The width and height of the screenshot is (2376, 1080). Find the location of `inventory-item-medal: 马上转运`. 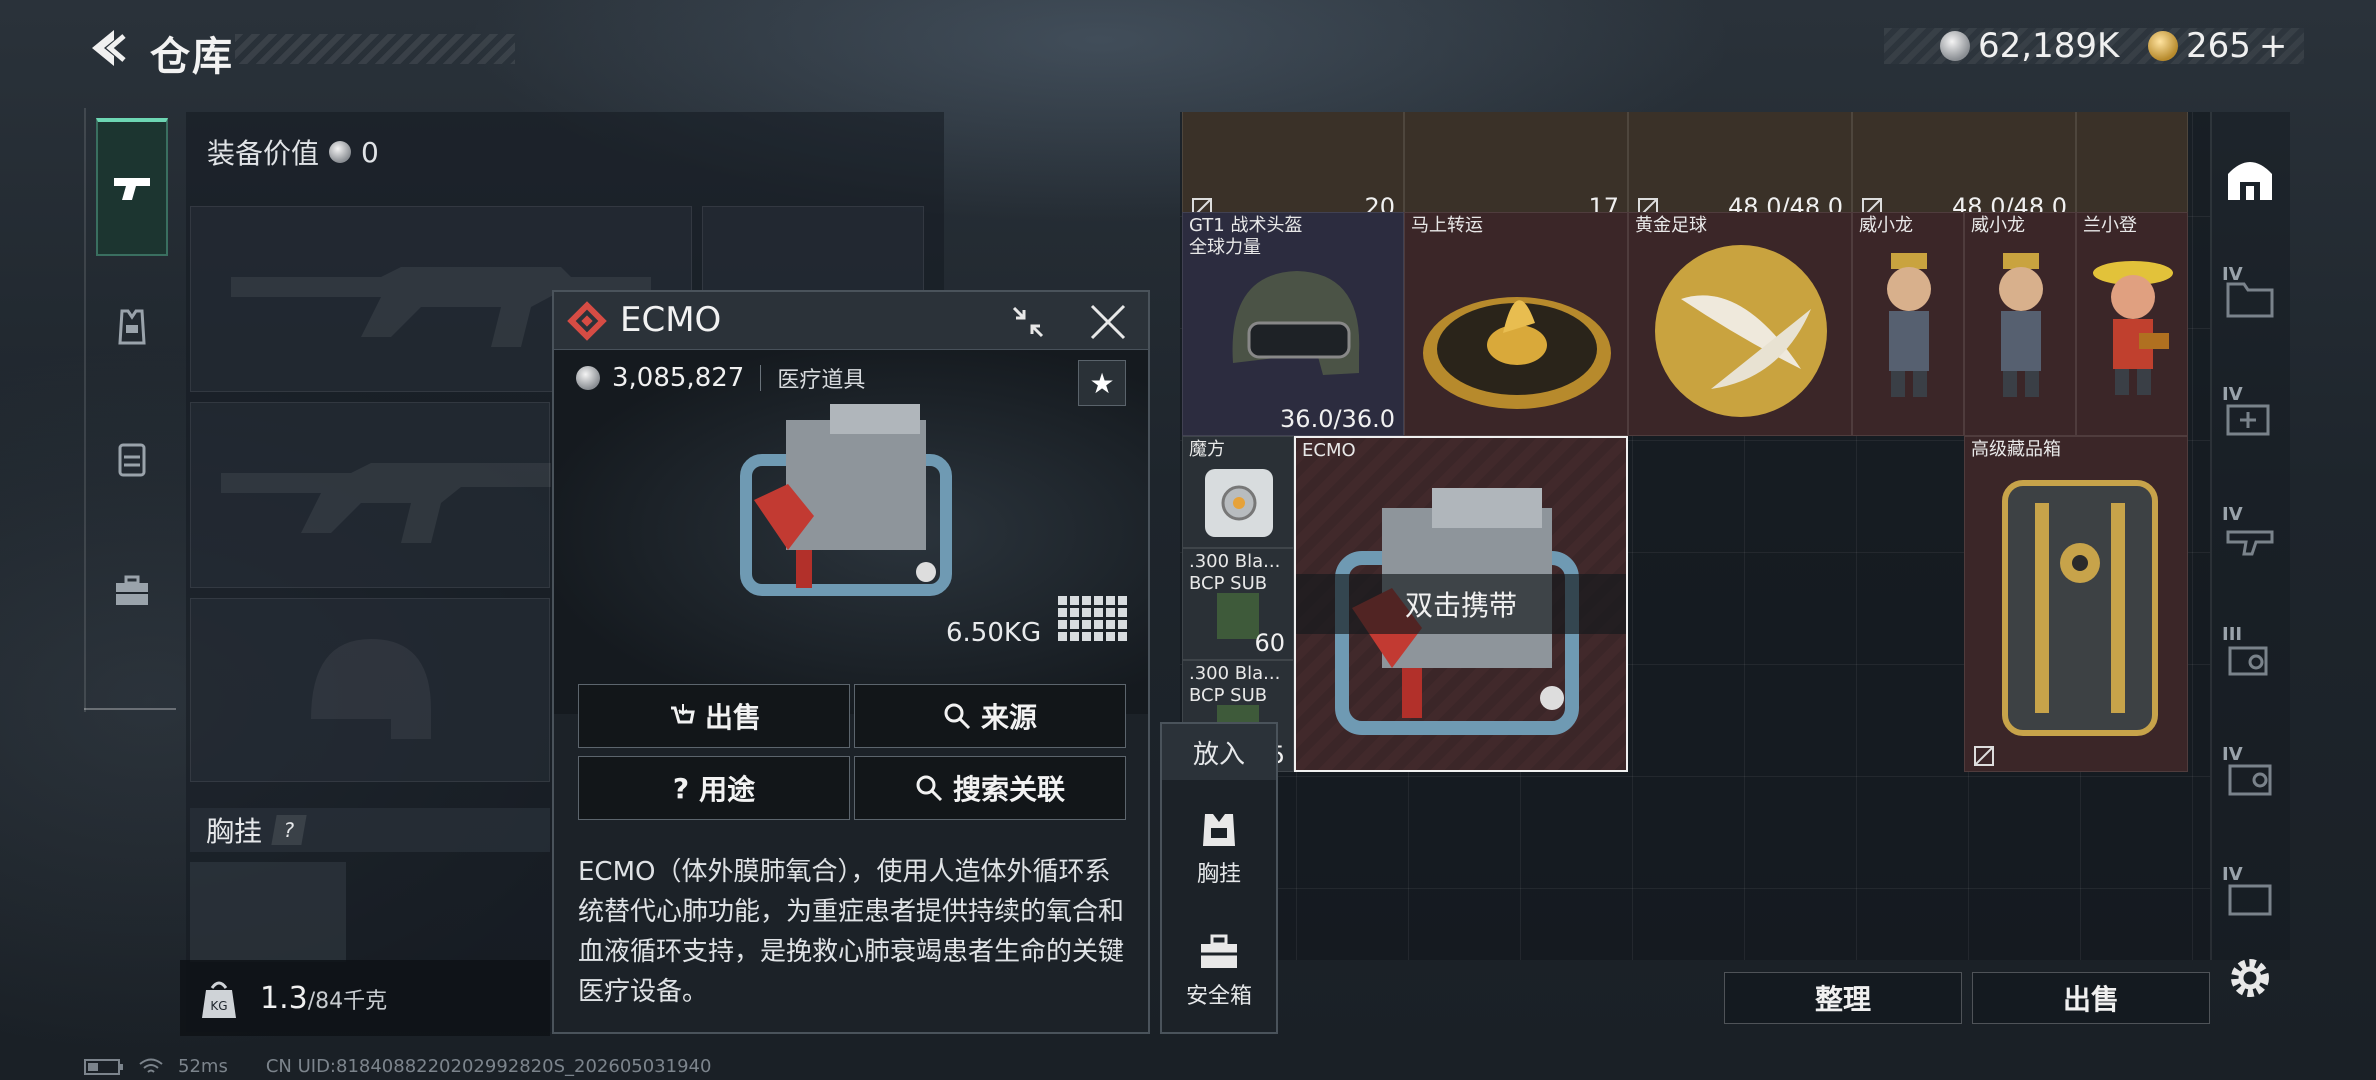

inventory-item-medal: 马上转运 is located at coordinates (1516, 324).